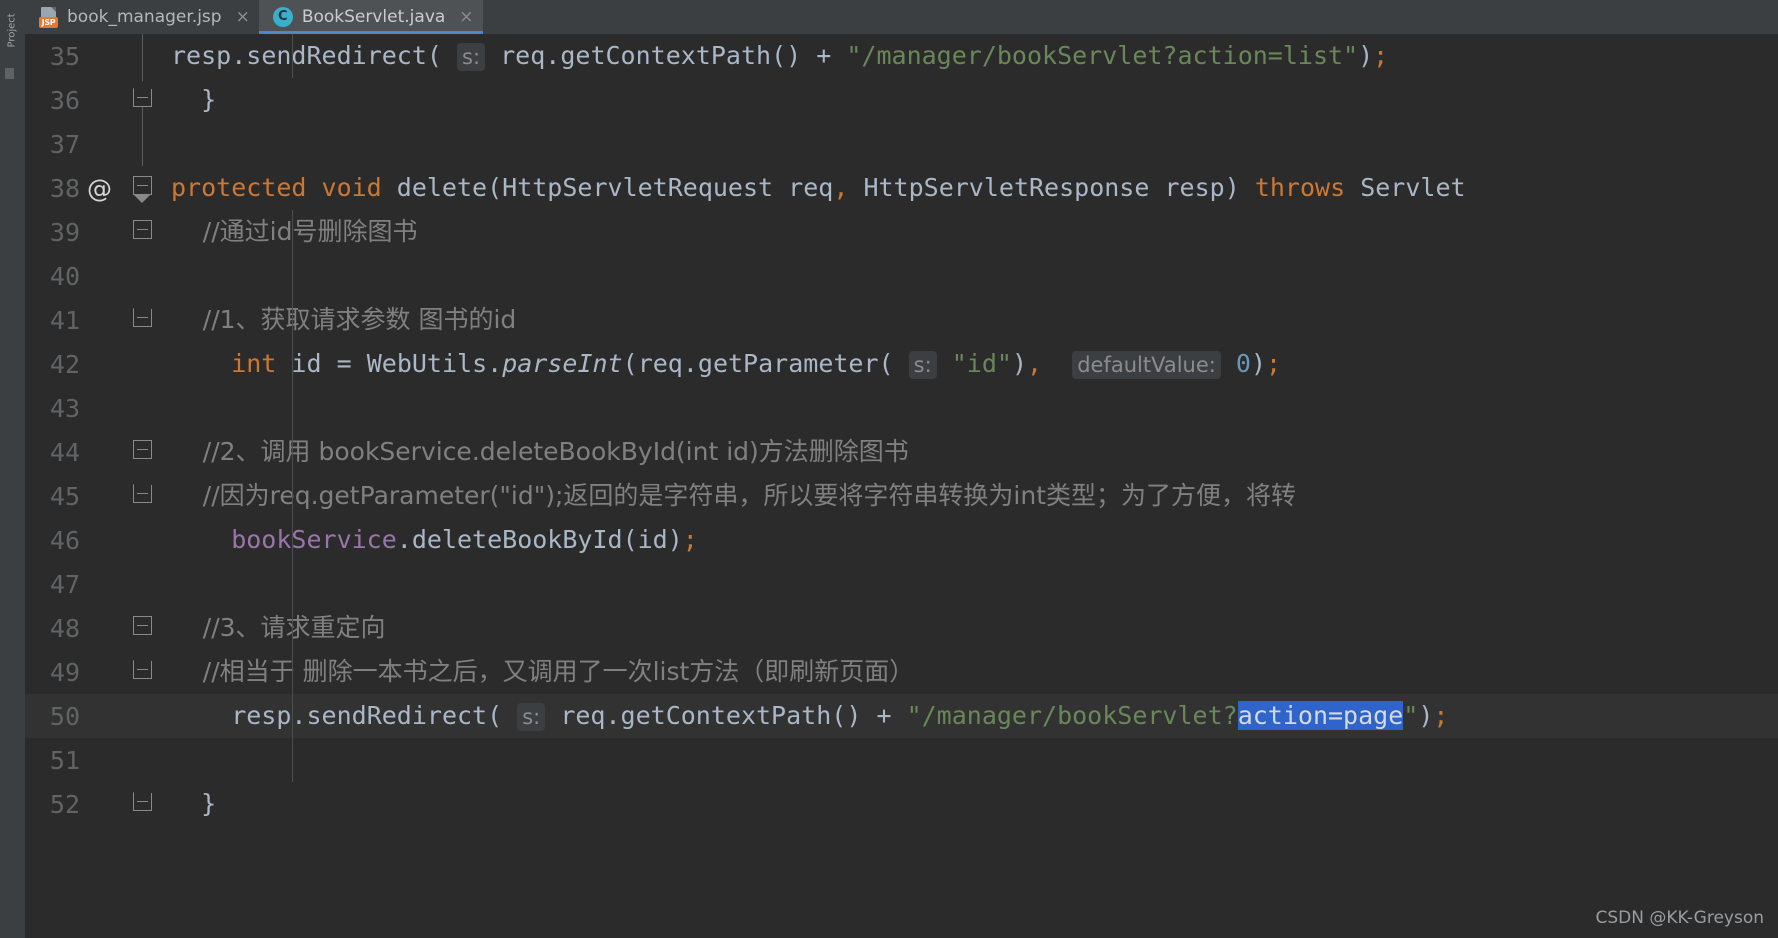  I want to click on code-line: 40, so click(901, 276).